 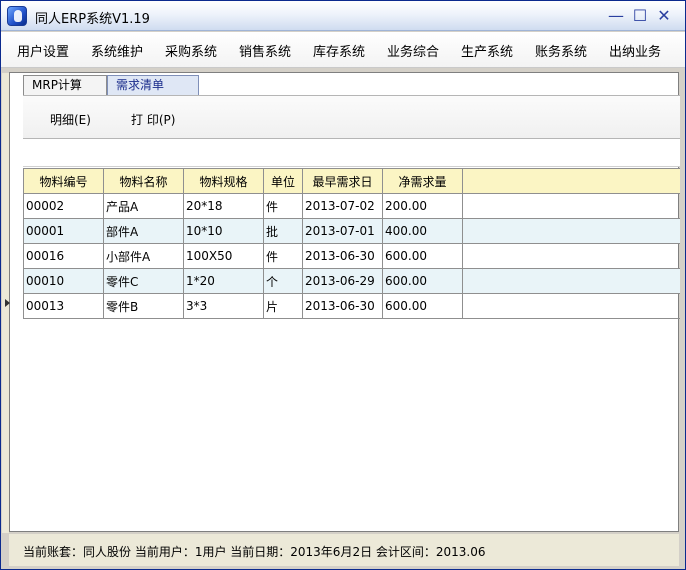 What do you see at coordinates (265, 50) in the screenshot?
I see `menu-item-sales: 销售系统` at bounding box center [265, 50].